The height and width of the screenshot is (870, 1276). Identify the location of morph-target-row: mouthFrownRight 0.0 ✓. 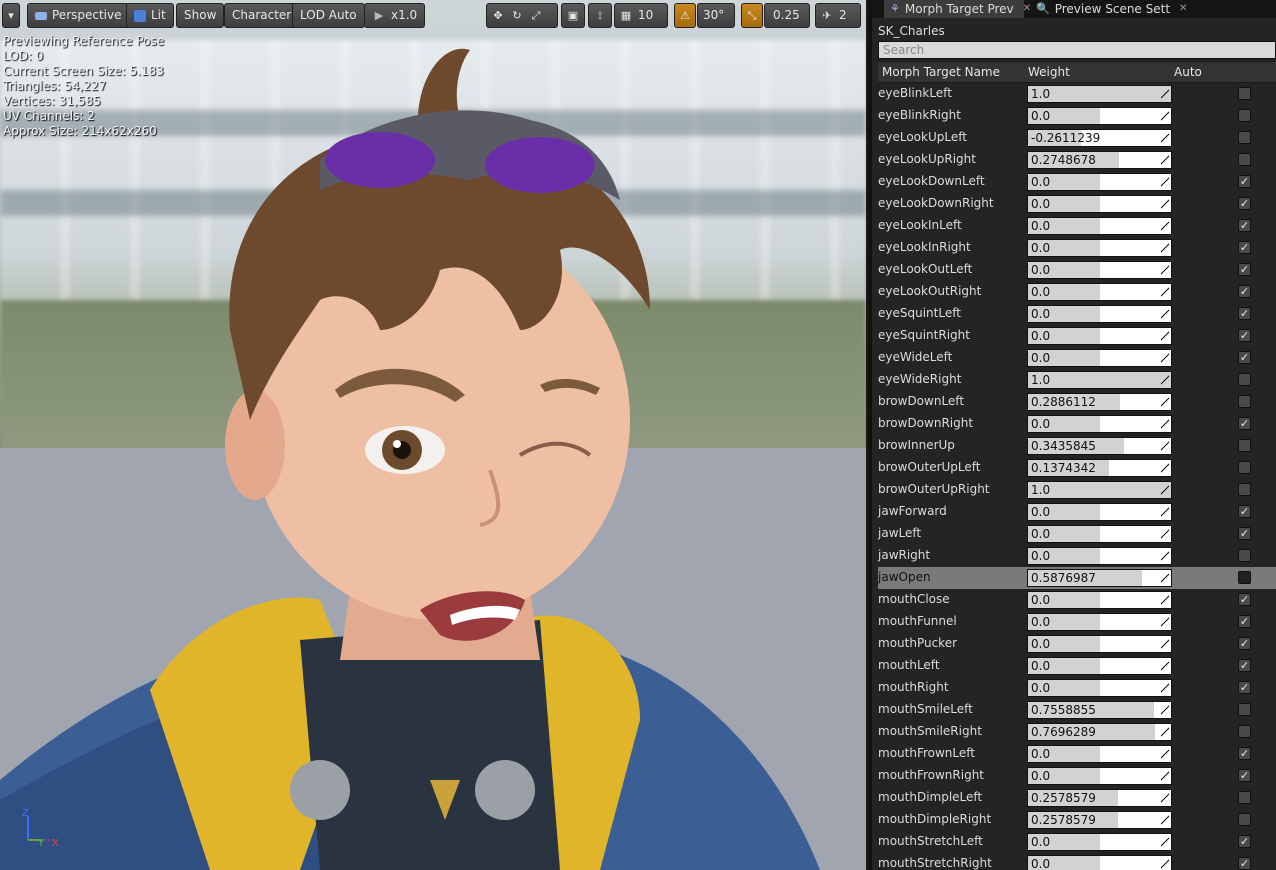
(1077, 776).